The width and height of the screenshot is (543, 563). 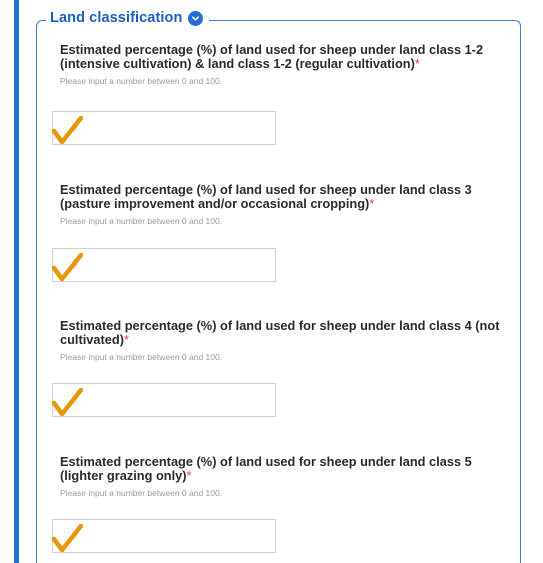 I want to click on land-class-1-2-percent-input, so click(x=164, y=128).